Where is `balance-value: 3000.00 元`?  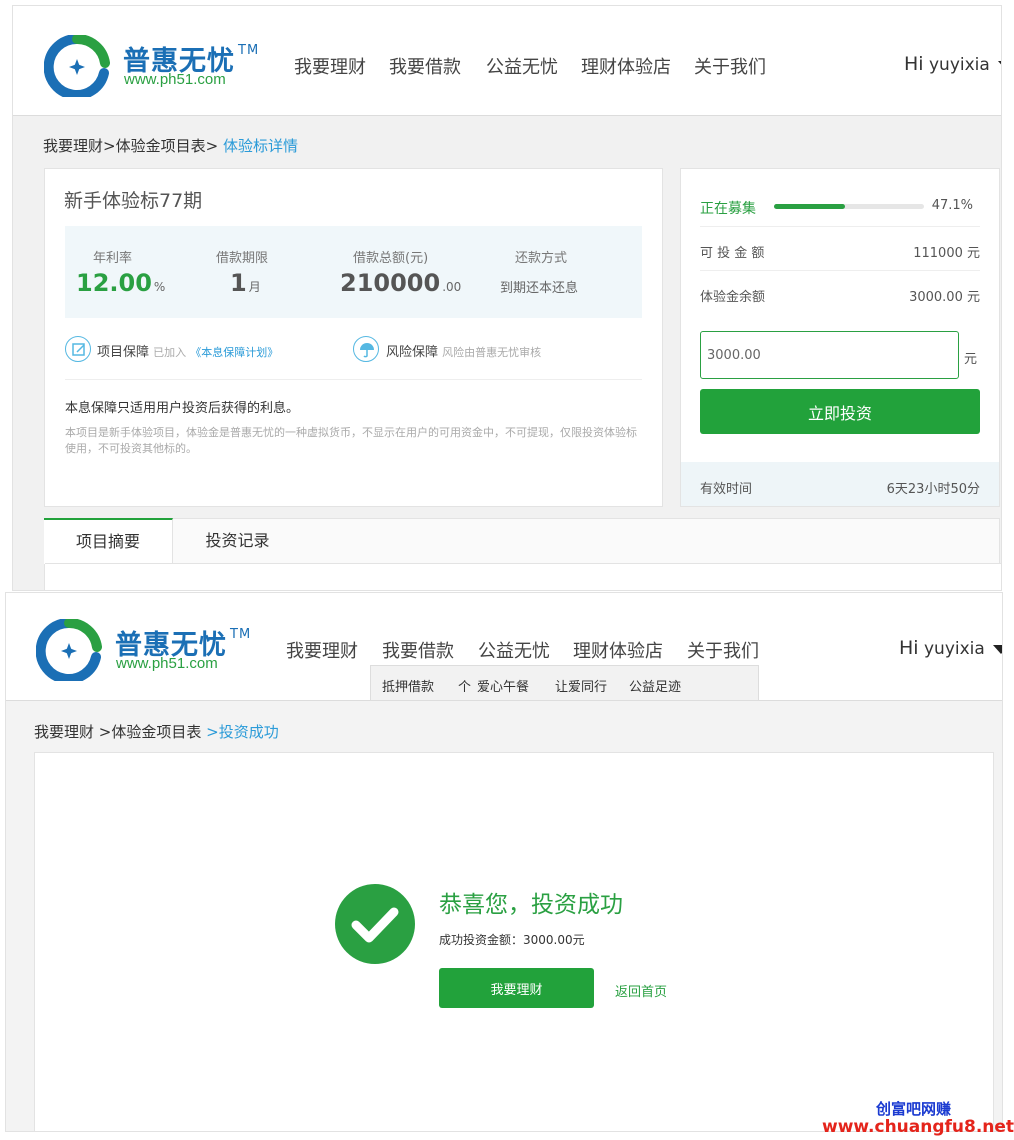
balance-value: 3000.00 元 is located at coordinates (944, 297).